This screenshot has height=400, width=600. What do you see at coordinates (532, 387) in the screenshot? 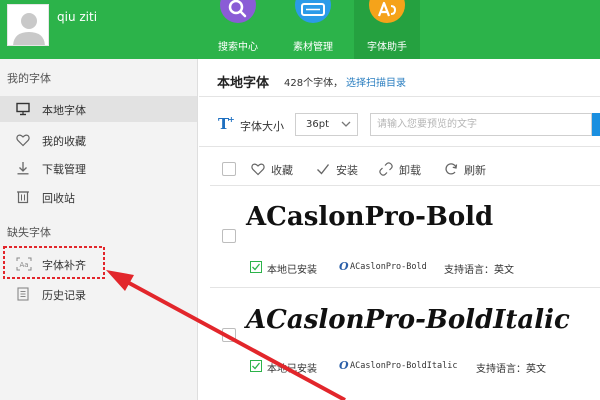
I see `watermark: 头条@吾问图答` at bounding box center [532, 387].